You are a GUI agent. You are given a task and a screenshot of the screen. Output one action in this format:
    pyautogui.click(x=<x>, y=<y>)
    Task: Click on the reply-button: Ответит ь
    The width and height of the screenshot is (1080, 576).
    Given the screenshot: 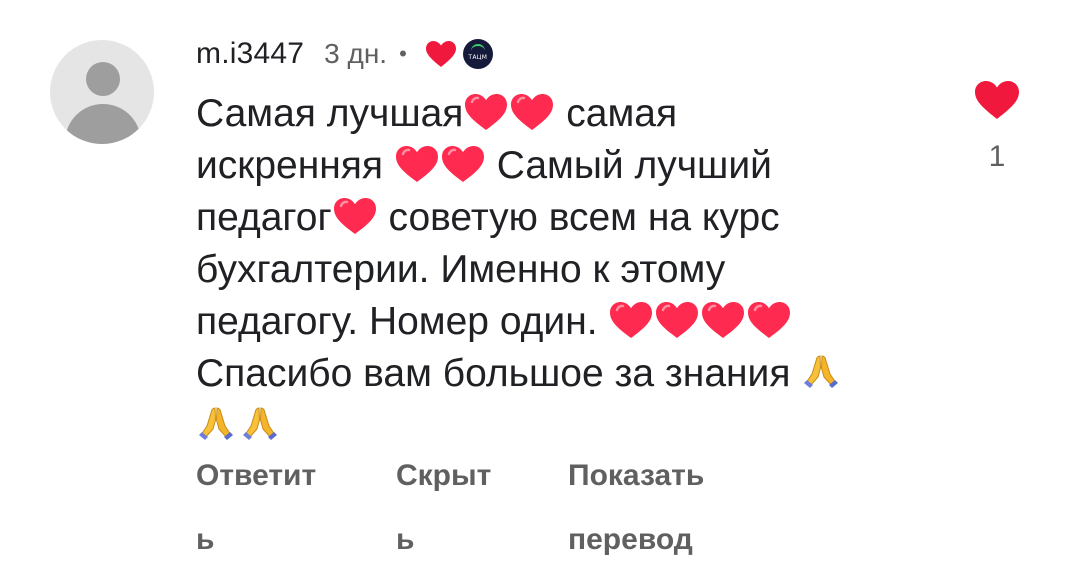 What is the action you would take?
    pyautogui.click(x=256, y=508)
    